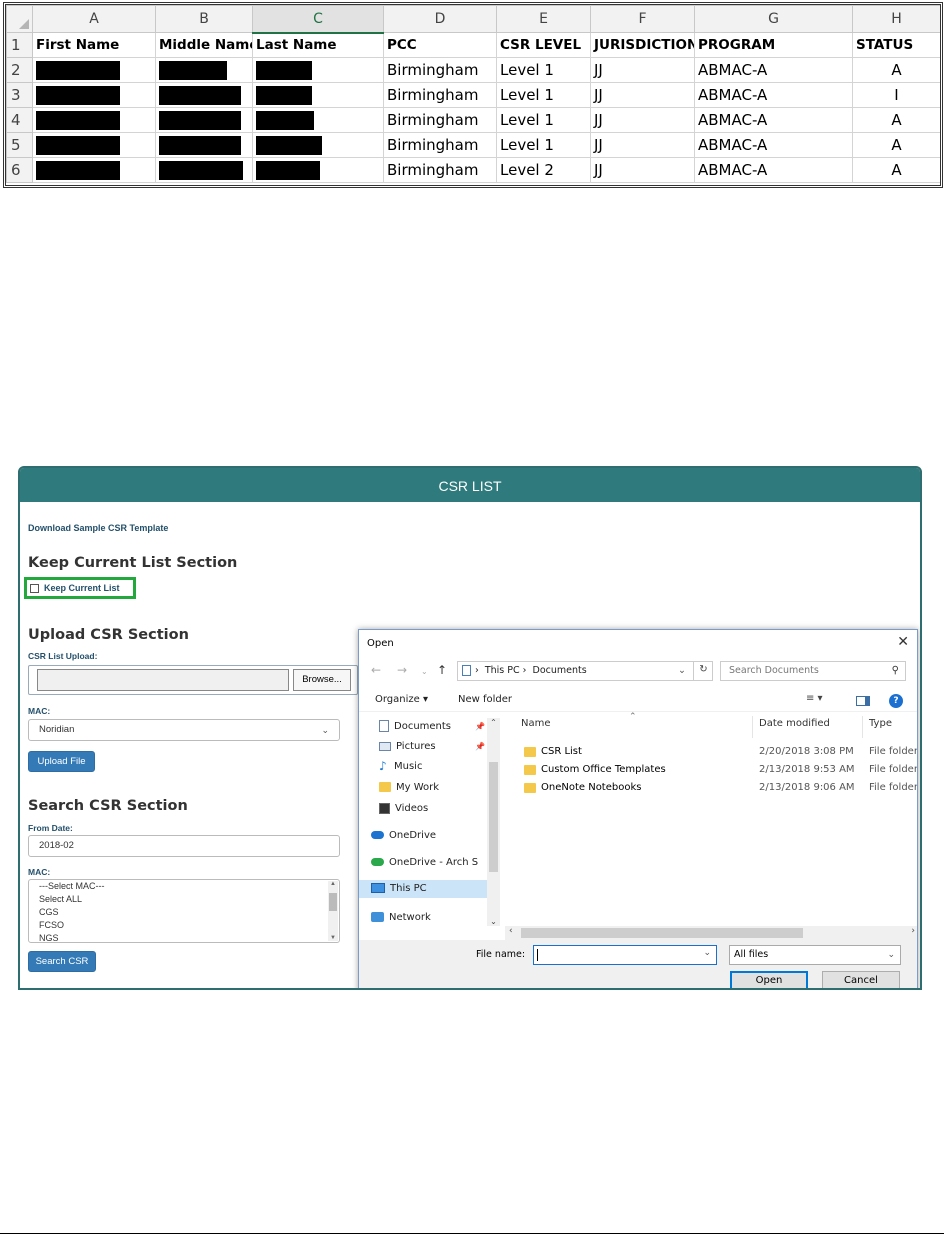  I want to click on address-bar: › This PC › Documents ⌄, so click(585, 671).